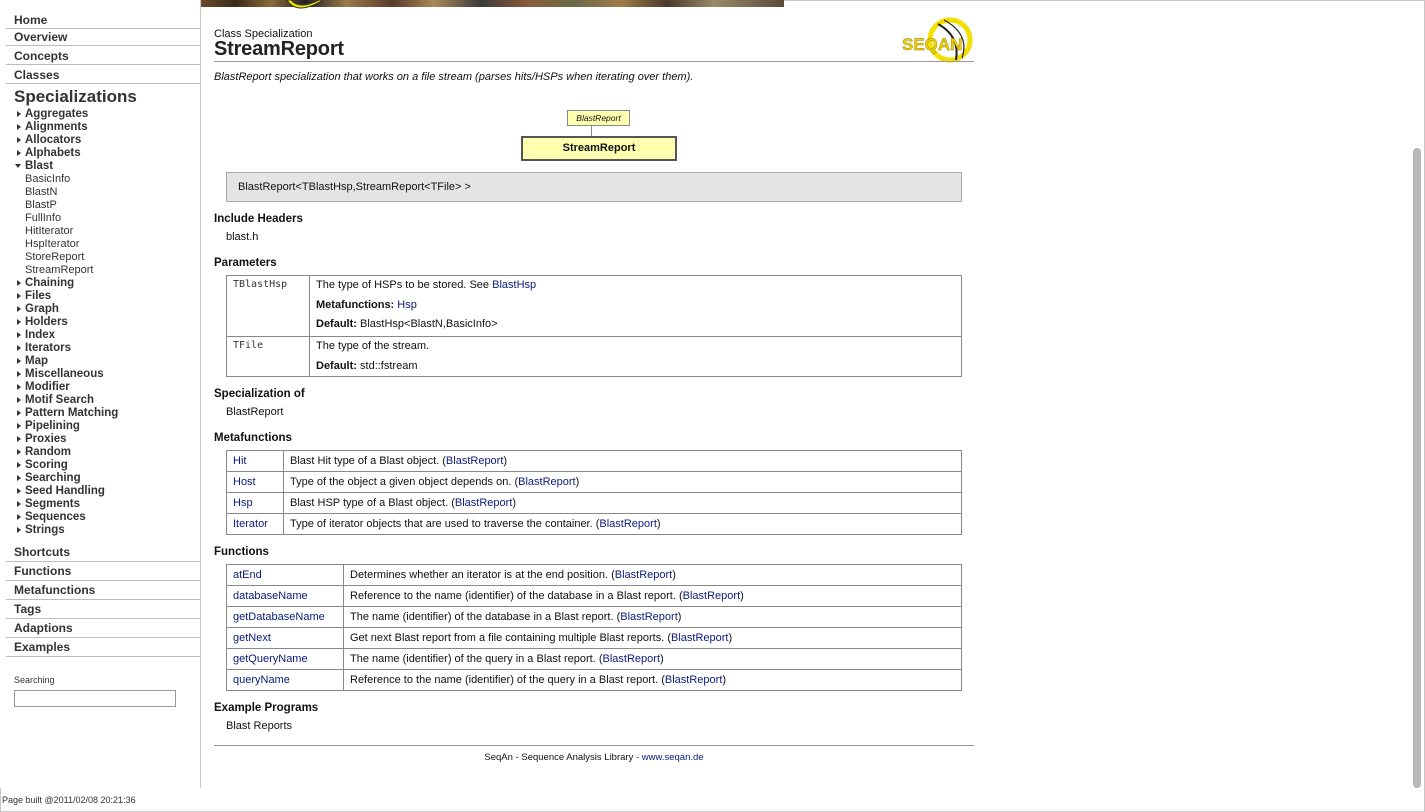 The width and height of the screenshot is (1425, 812). What do you see at coordinates (107, 166) in the screenshot?
I see `tree-item-blast: Blast` at bounding box center [107, 166].